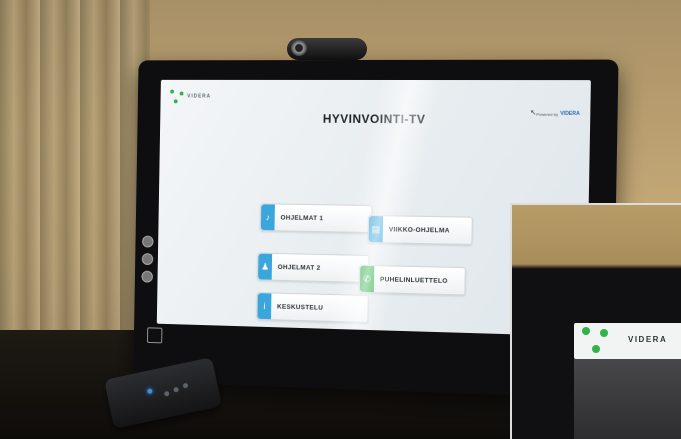  Describe the element at coordinates (376, 229) in the screenshot. I see `calendar-icon: ▤` at that location.